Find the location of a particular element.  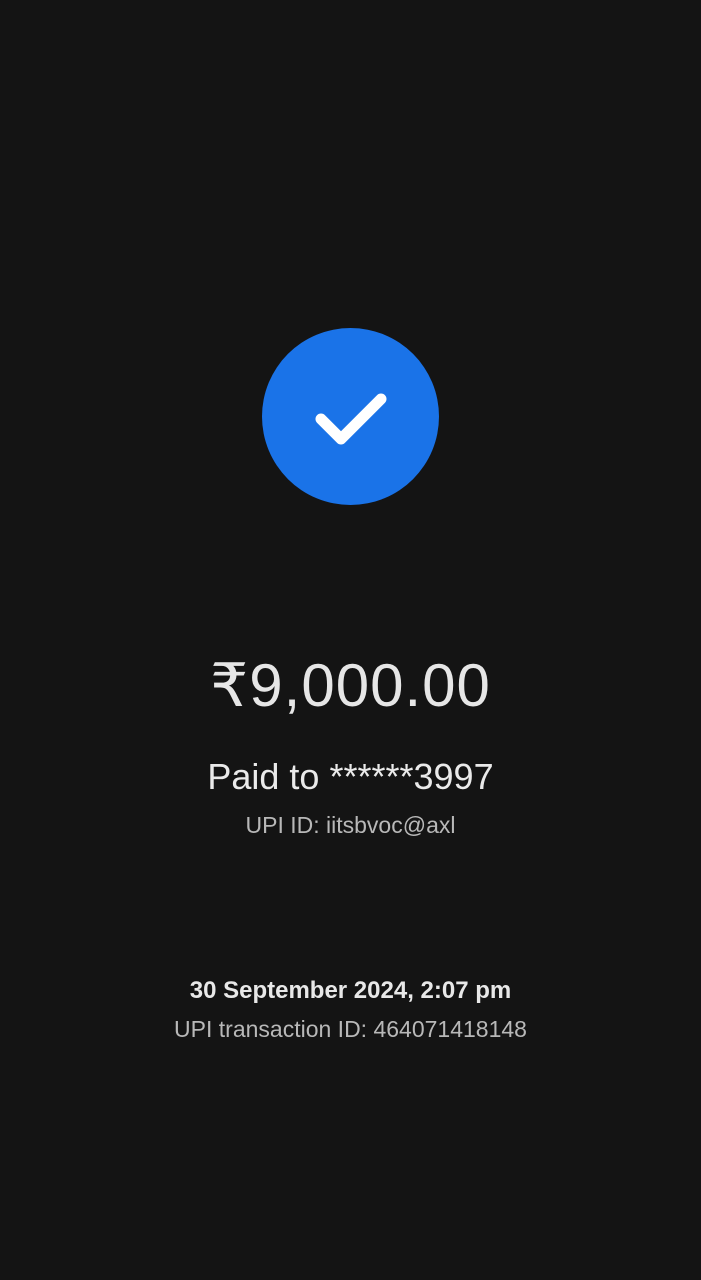

payment-amount: ₹9,000.00 is located at coordinates (350, 685).